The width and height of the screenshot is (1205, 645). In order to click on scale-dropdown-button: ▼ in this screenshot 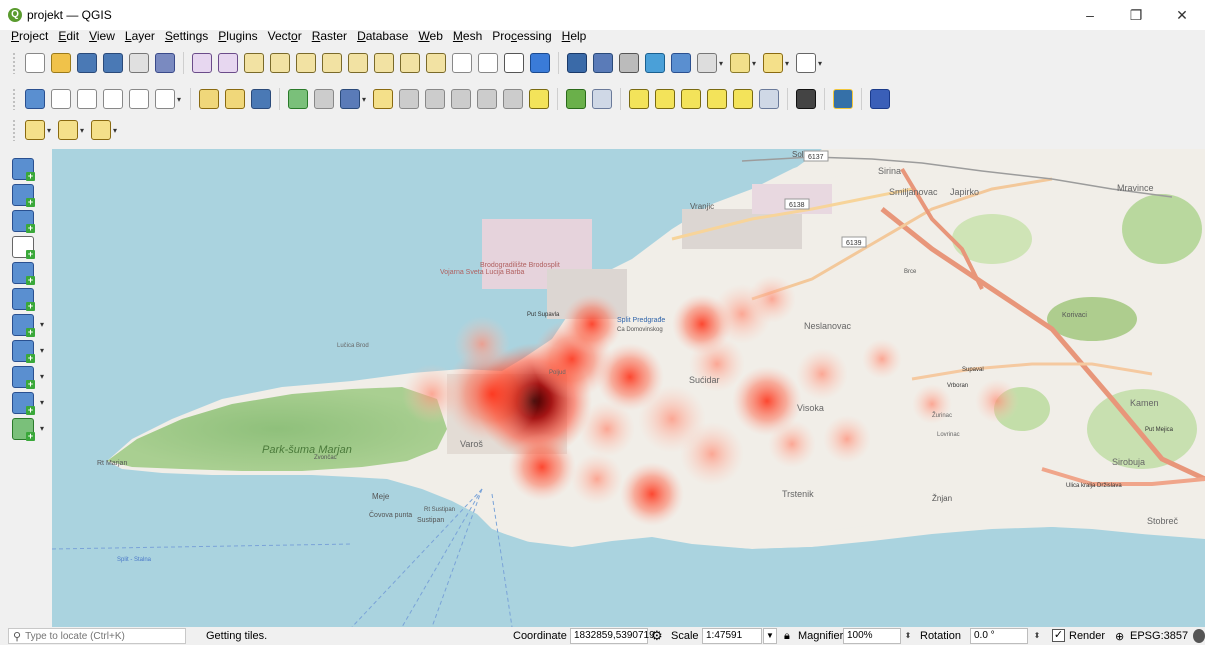, I will do `click(770, 636)`.